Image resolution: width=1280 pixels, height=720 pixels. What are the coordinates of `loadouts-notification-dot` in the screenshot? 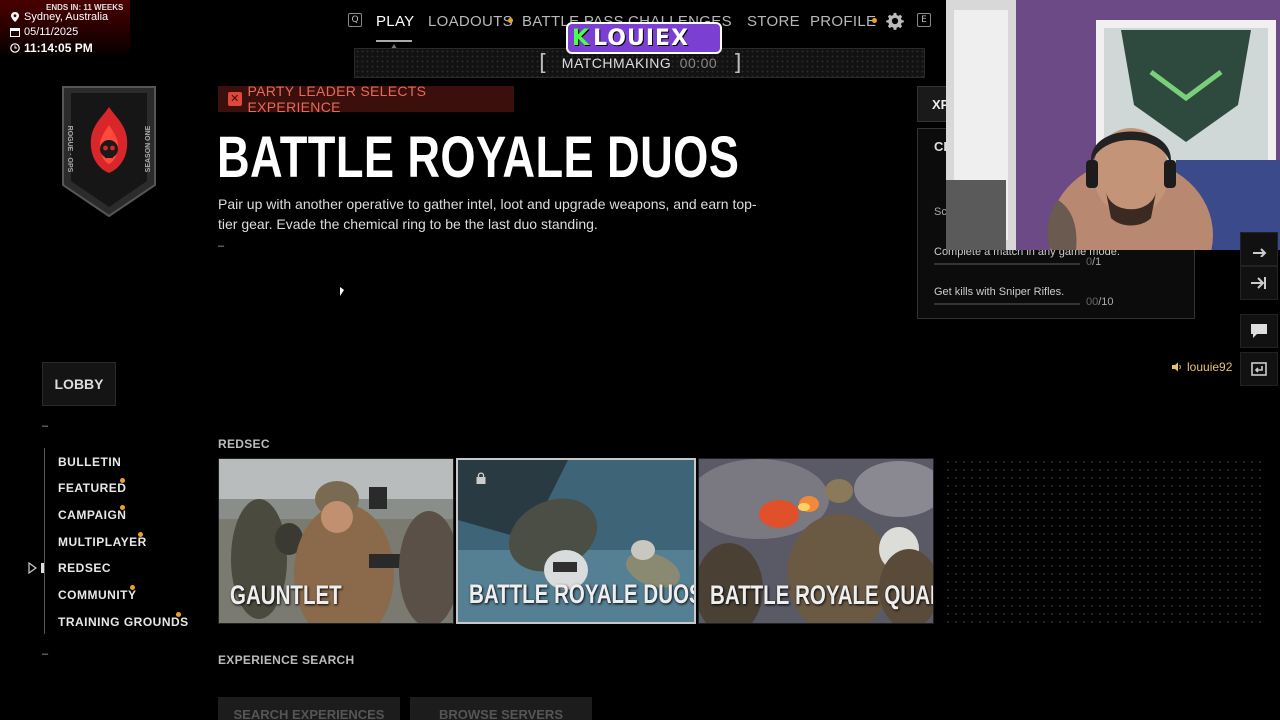 It's located at (510, 20).